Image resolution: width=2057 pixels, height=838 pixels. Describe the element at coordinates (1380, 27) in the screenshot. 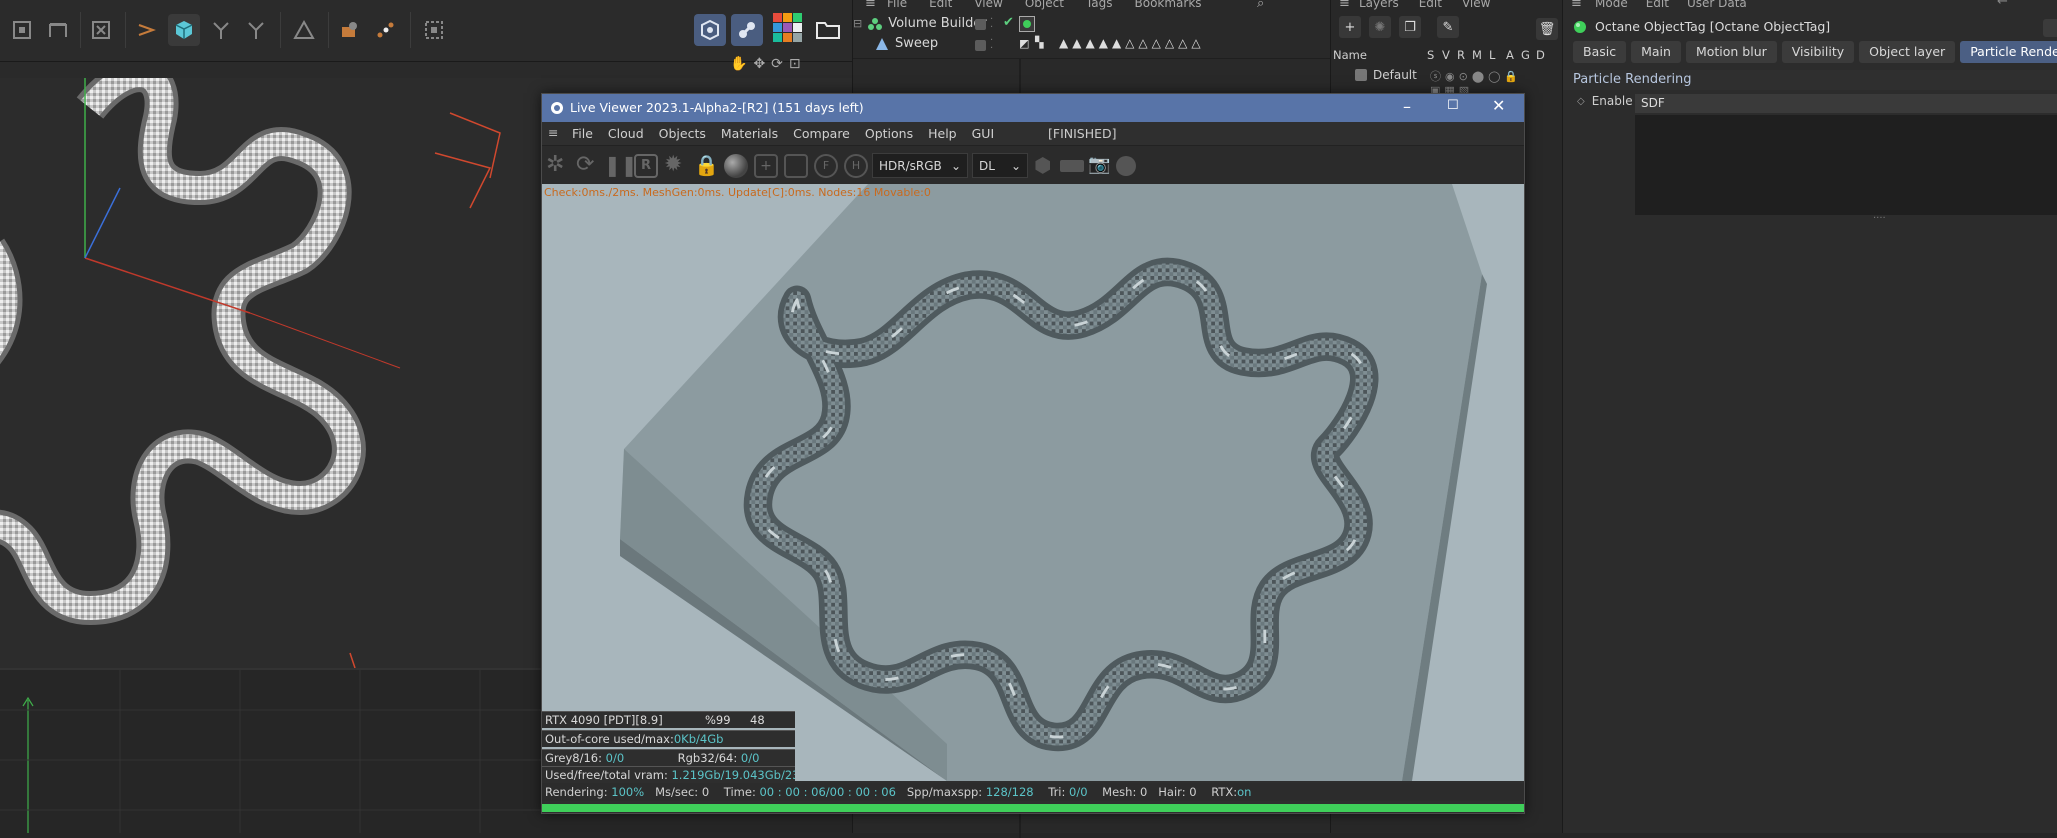

I see `sun-icon: ✺` at that location.